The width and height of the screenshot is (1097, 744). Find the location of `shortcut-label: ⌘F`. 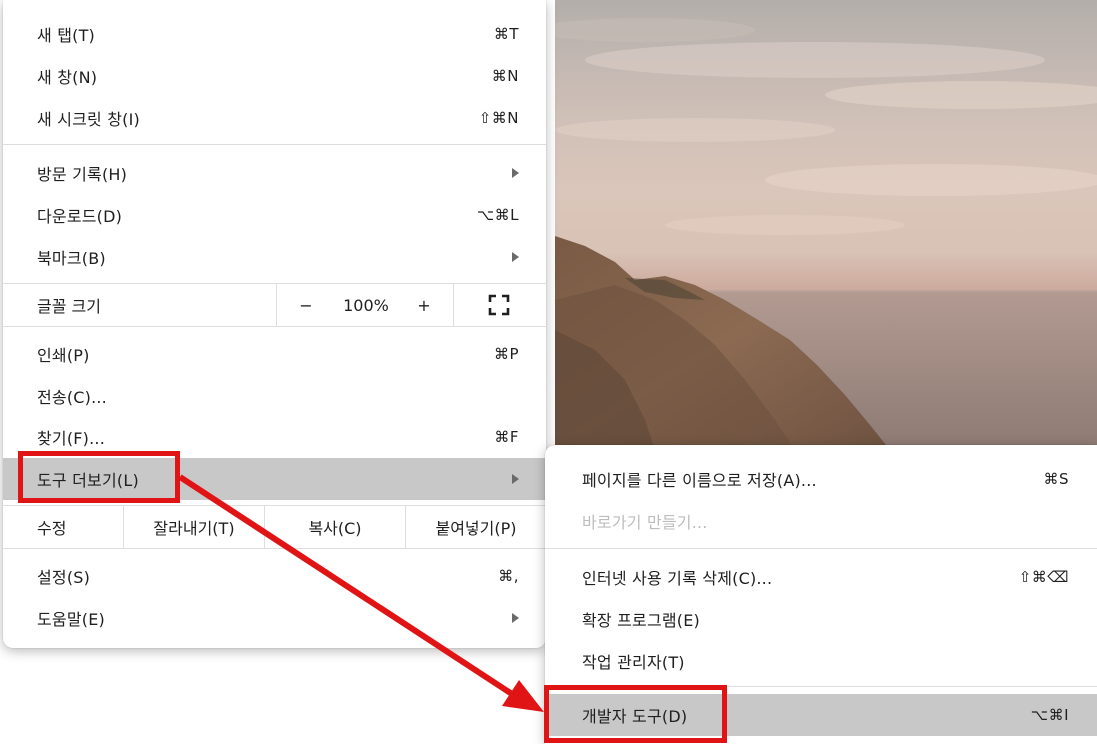

shortcut-label: ⌘F is located at coordinates (506, 437).